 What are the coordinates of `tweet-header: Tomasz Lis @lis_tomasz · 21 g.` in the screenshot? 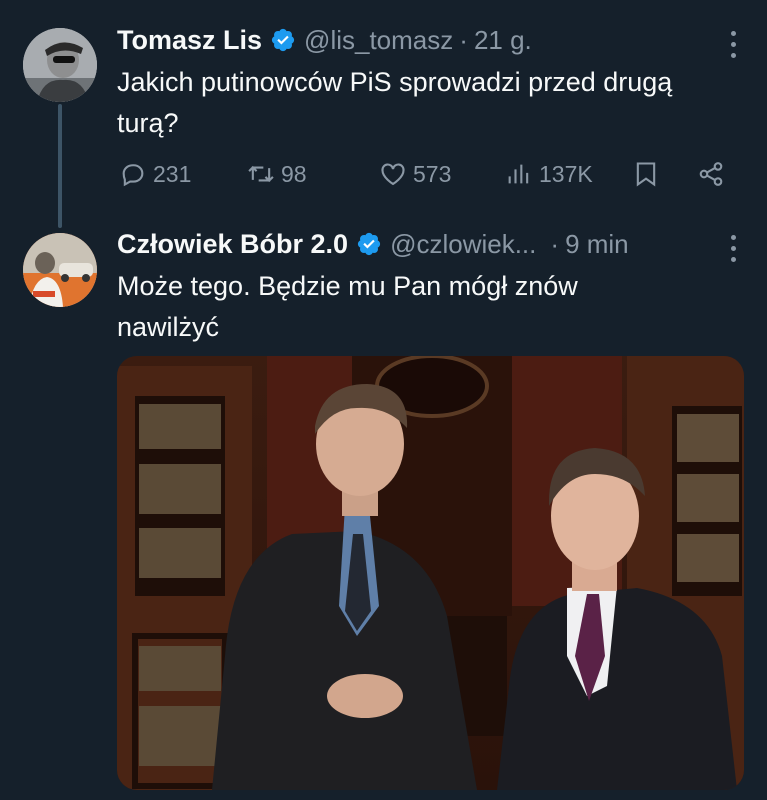 It's located at (324, 40).